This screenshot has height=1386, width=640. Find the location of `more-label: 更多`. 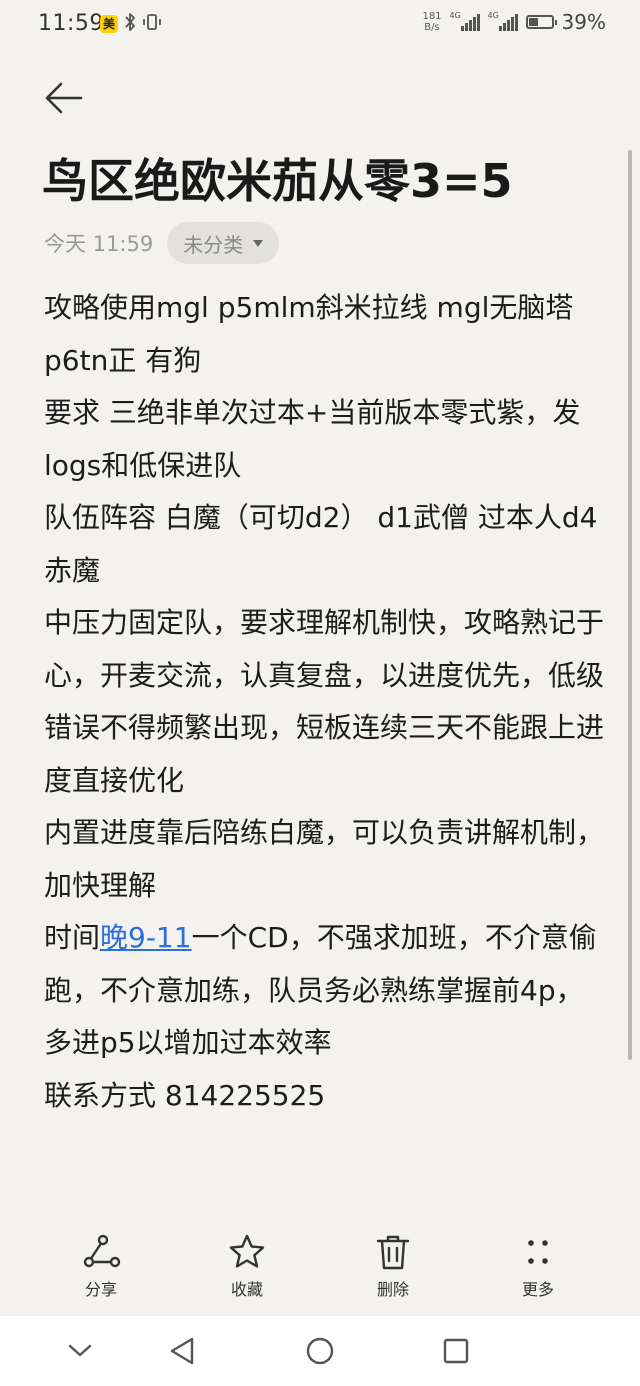

more-label: 更多 is located at coordinates (537, 1289).